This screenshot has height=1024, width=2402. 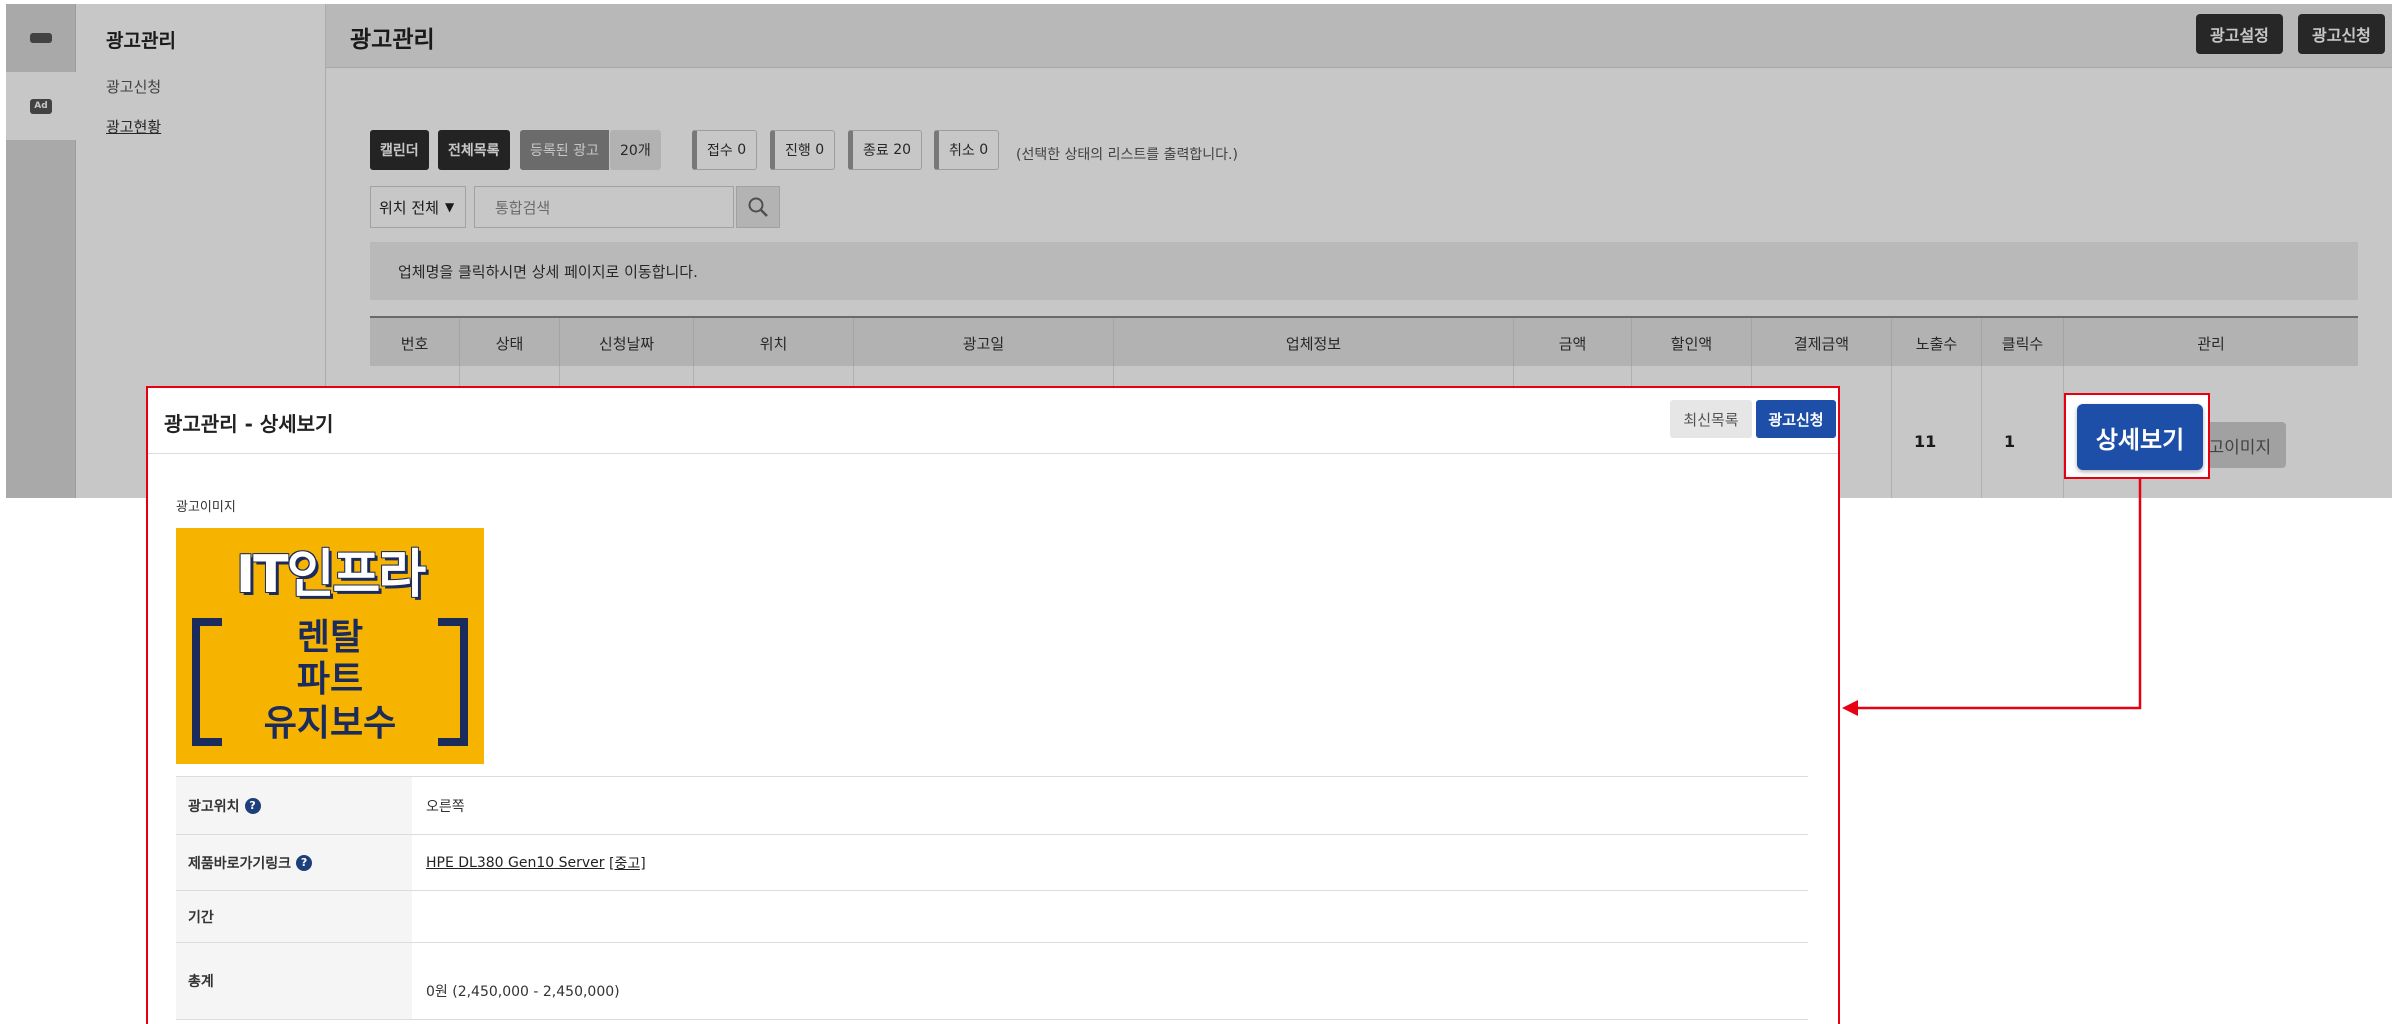 What do you see at coordinates (798, 151) in the screenshot?
I see `status-label: 진행` at bounding box center [798, 151].